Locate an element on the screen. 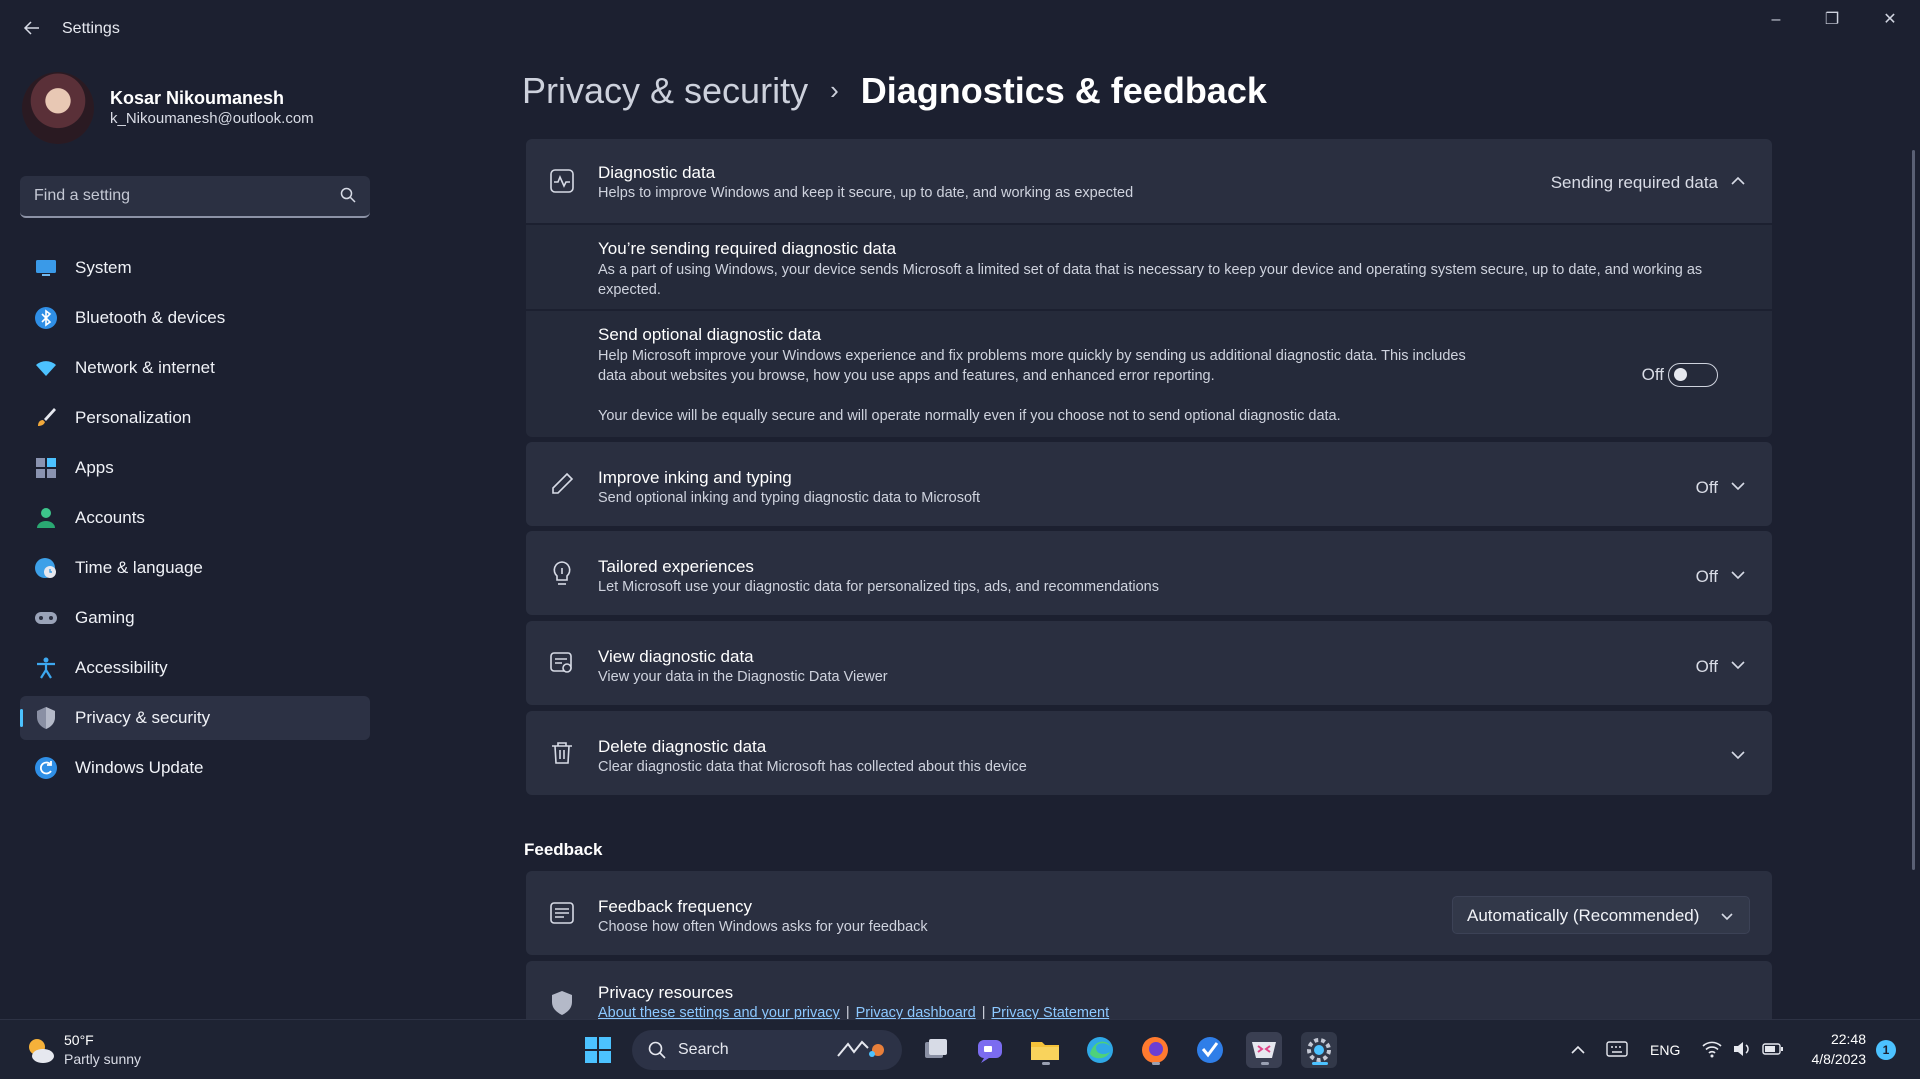  running-indicator is located at coordinates (1046, 1063).